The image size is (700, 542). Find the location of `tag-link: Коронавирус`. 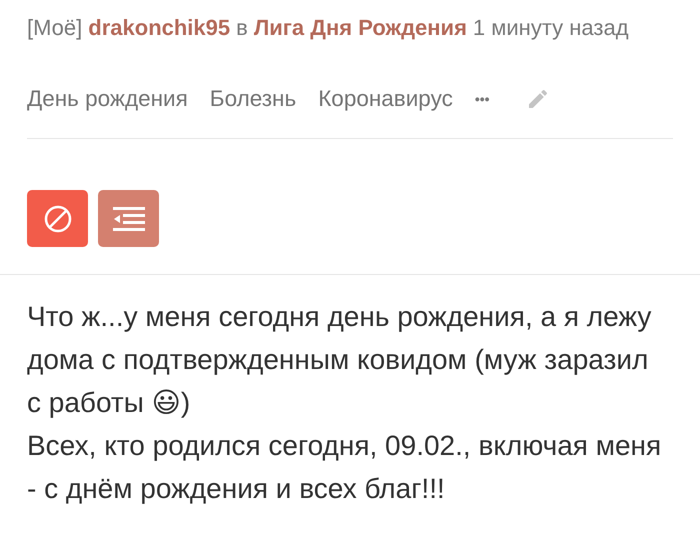

tag-link: Коронавирус is located at coordinates (385, 99).